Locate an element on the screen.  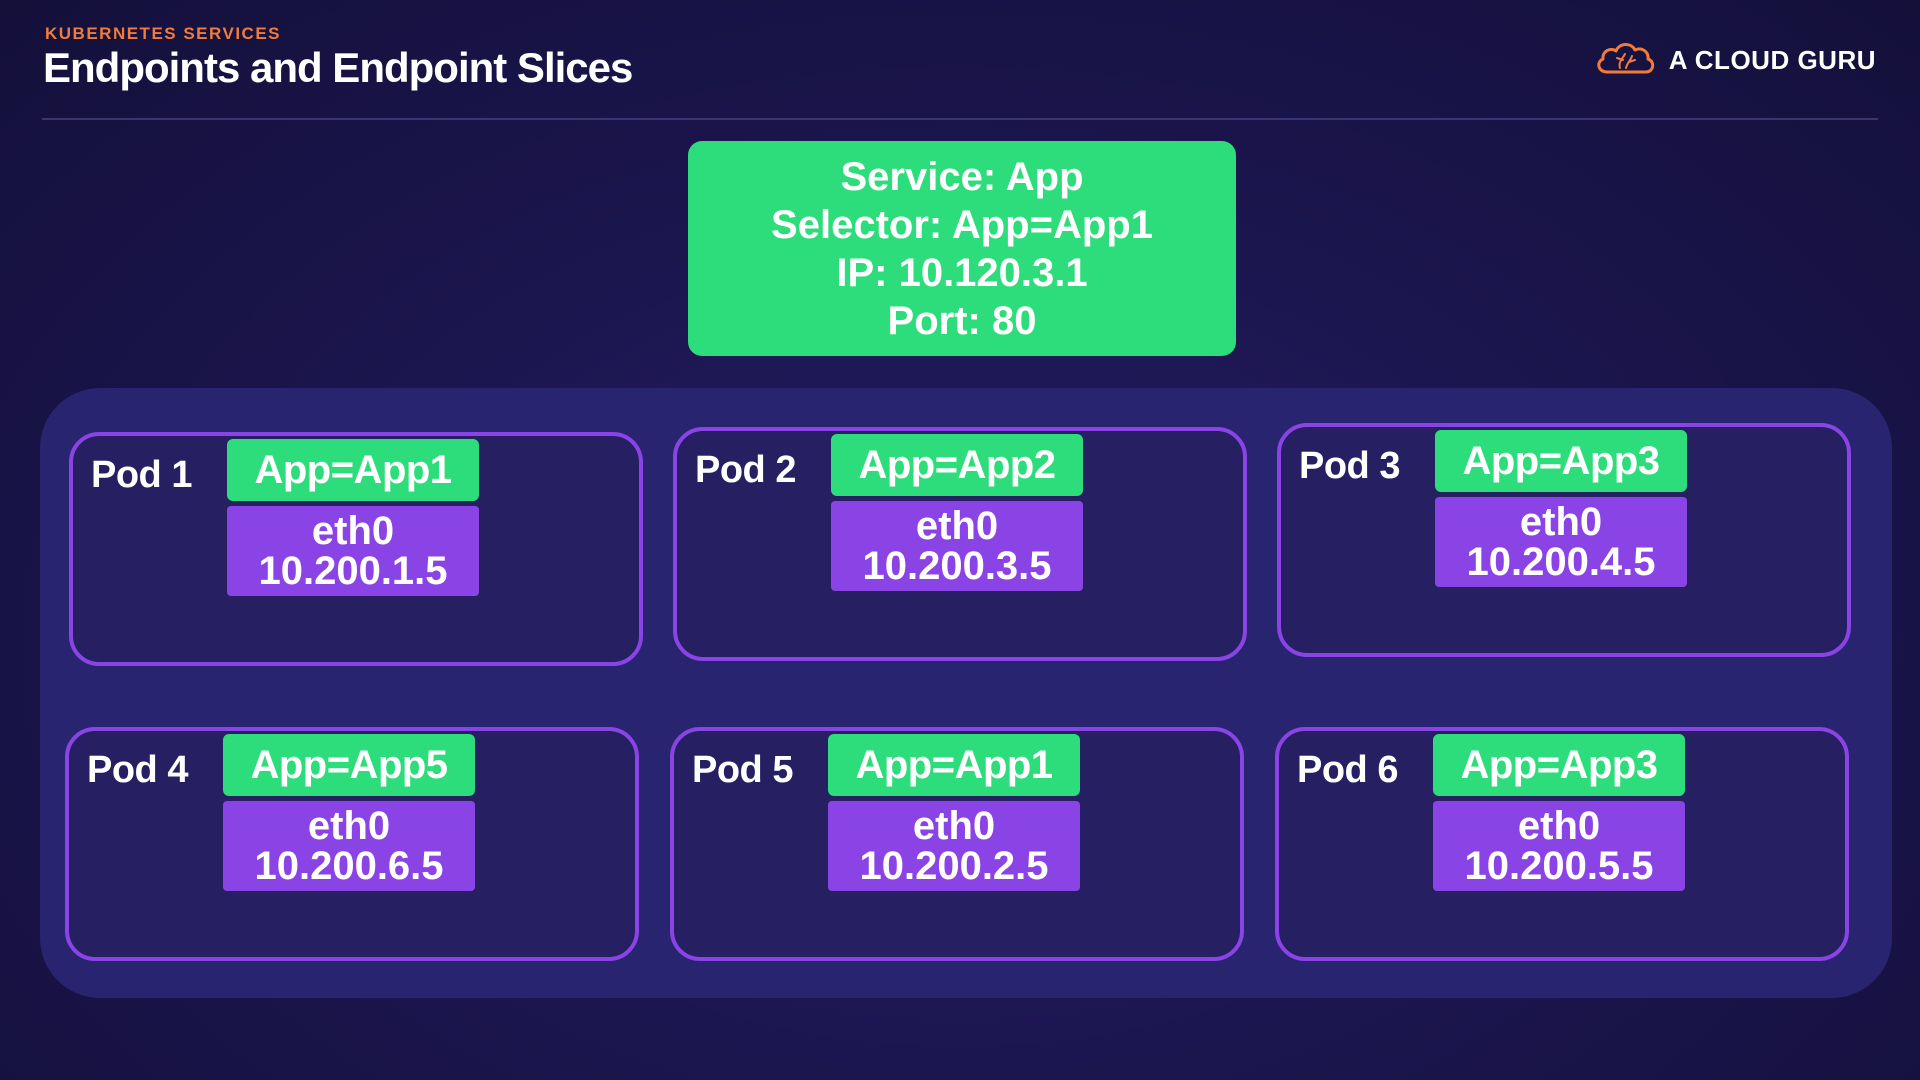
pod-interface: eth0 10.200.5.5 is located at coordinates (1559, 846).